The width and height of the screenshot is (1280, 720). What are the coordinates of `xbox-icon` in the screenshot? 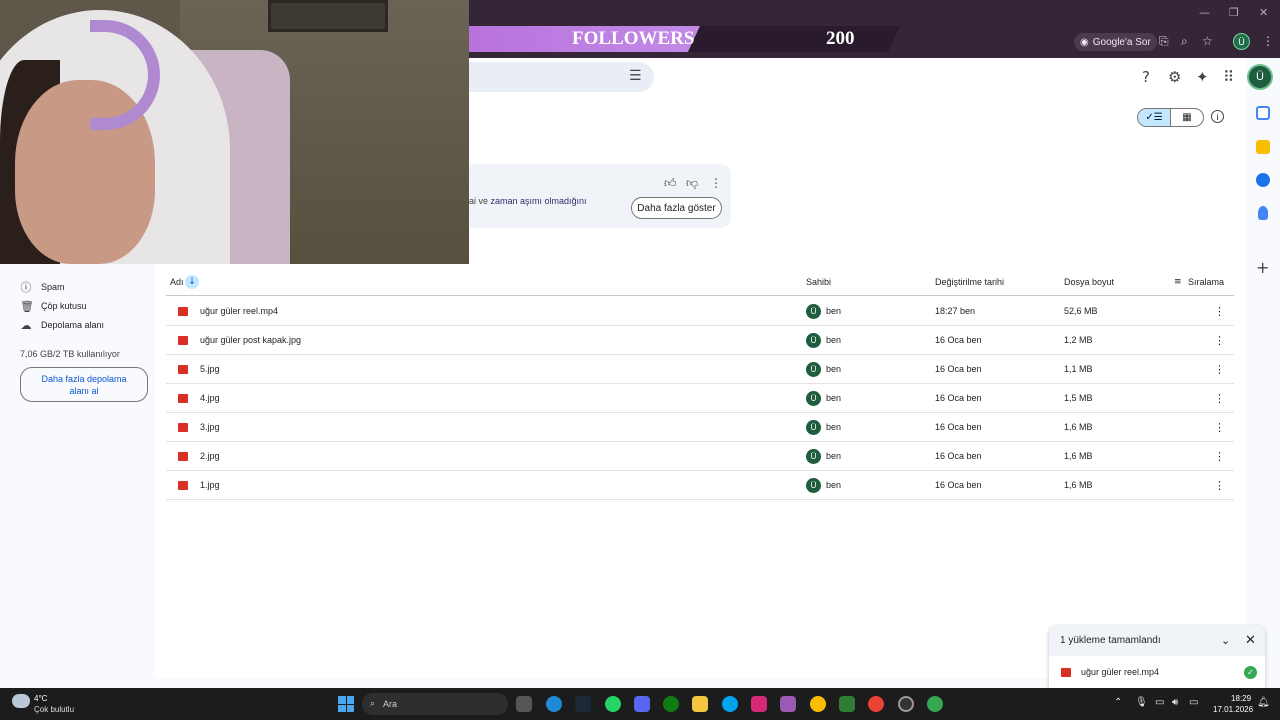 It's located at (671, 704).